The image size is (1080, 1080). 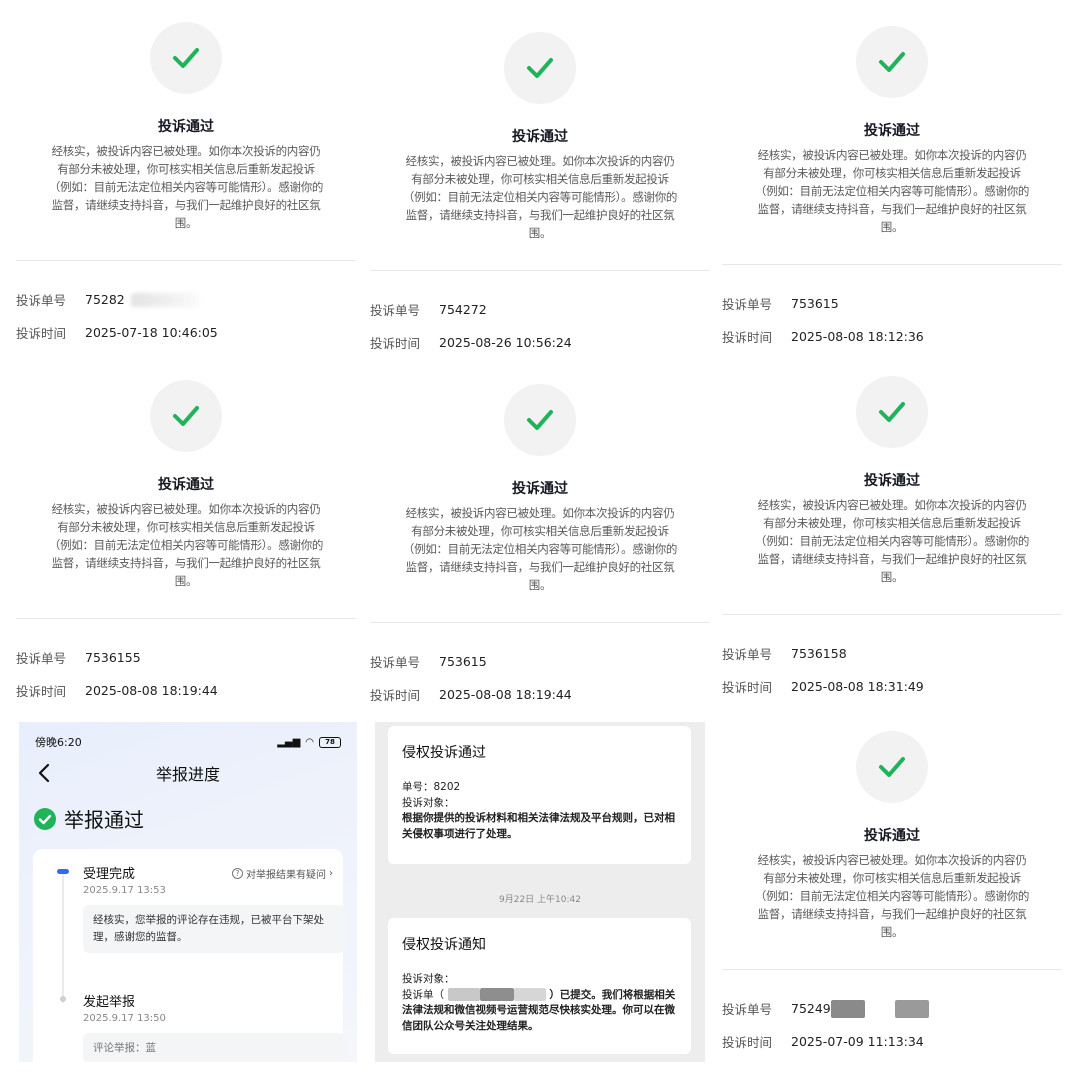 I want to click on wifi-icon: ◠, so click(x=309, y=742).